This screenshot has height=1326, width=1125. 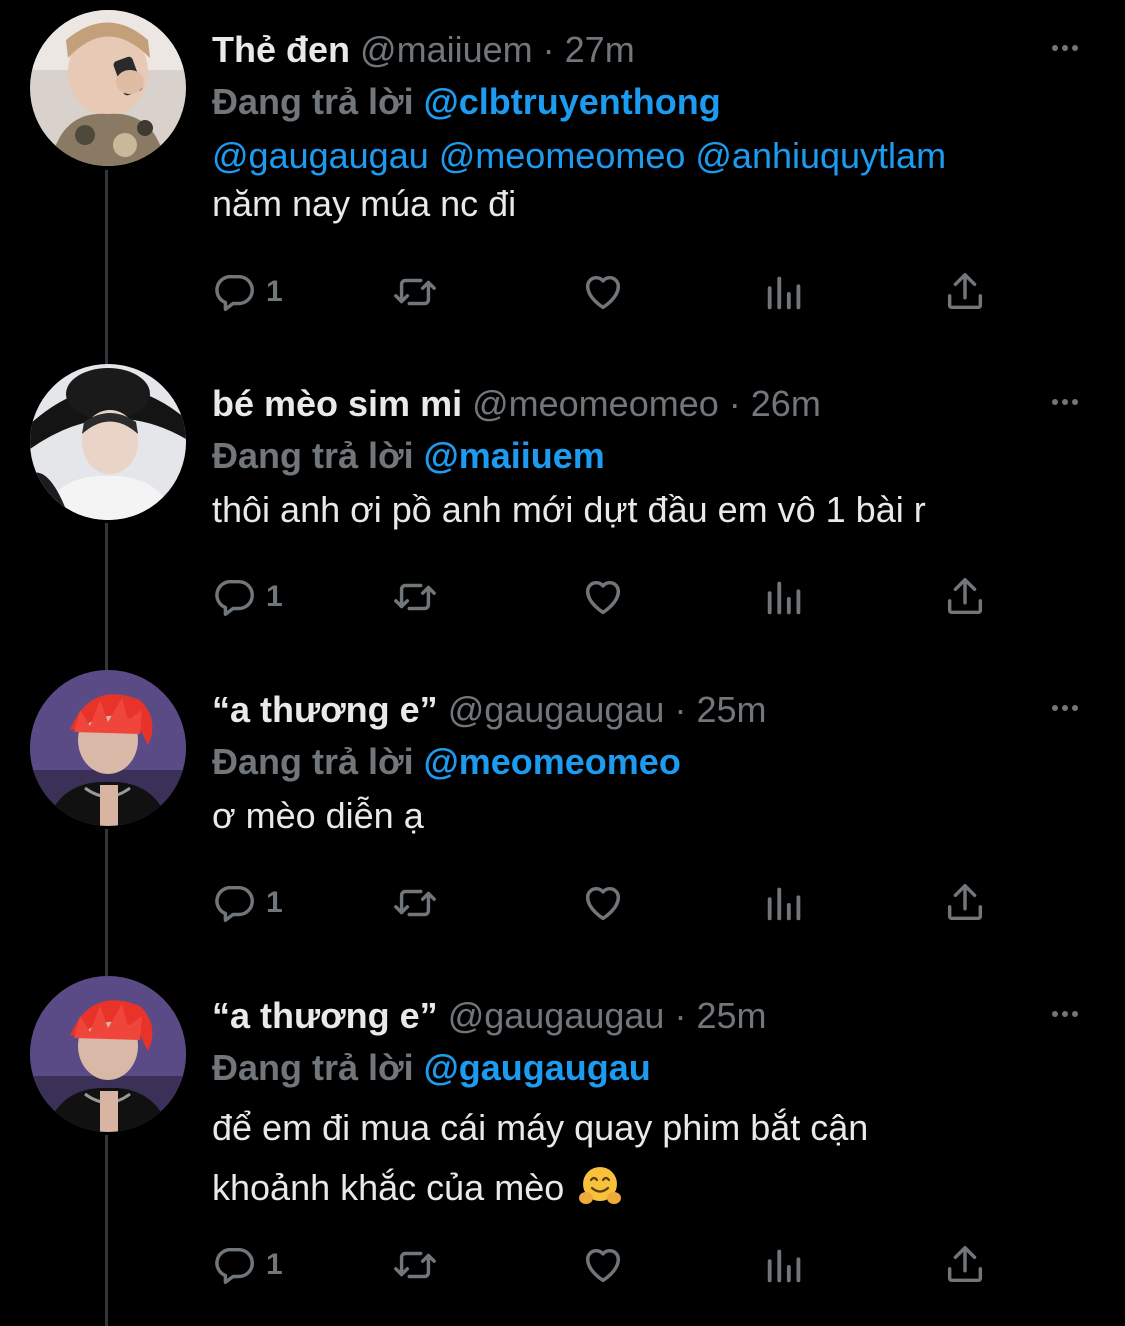 What do you see at coordinates (786, 403) in the screenshot?
I see `timestamp: 26m` at bounding box center [786, 403].